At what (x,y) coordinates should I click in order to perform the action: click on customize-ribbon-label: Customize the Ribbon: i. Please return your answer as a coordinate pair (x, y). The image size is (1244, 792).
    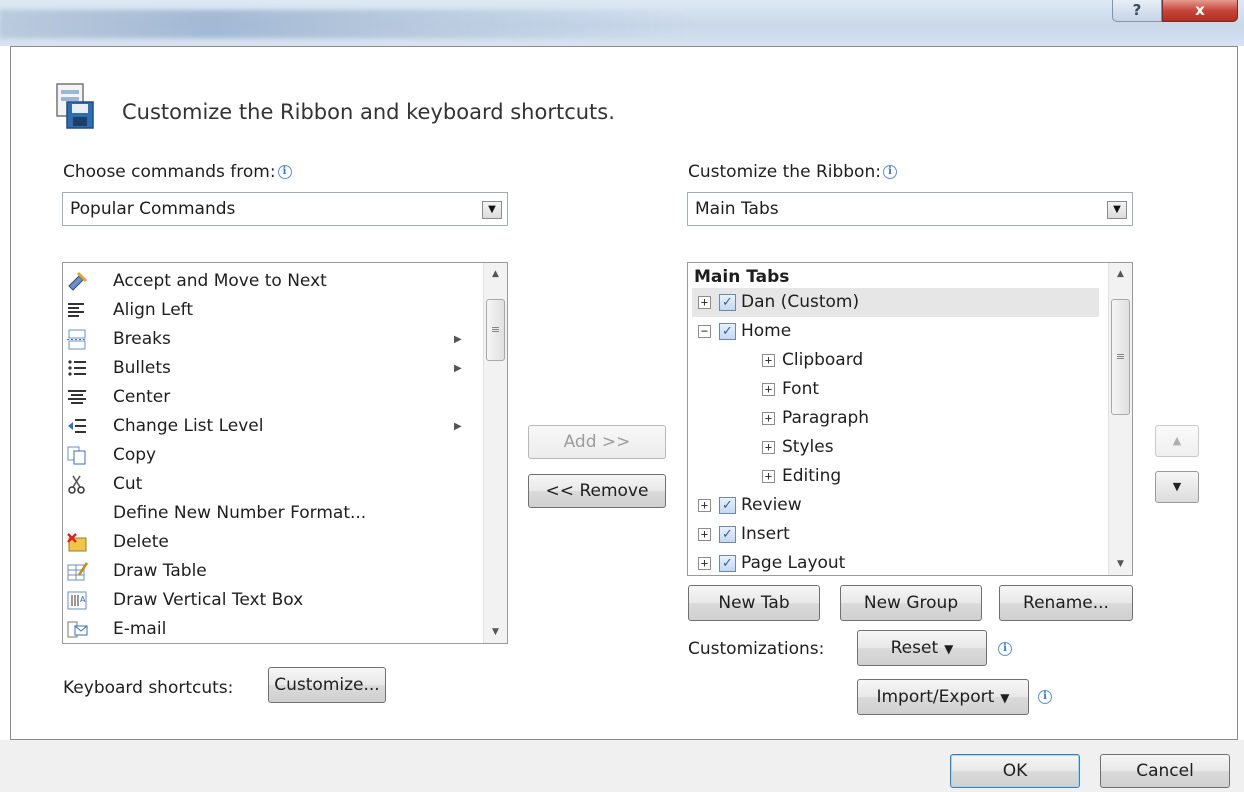
    Looking at the image, I should click on (792, 172).